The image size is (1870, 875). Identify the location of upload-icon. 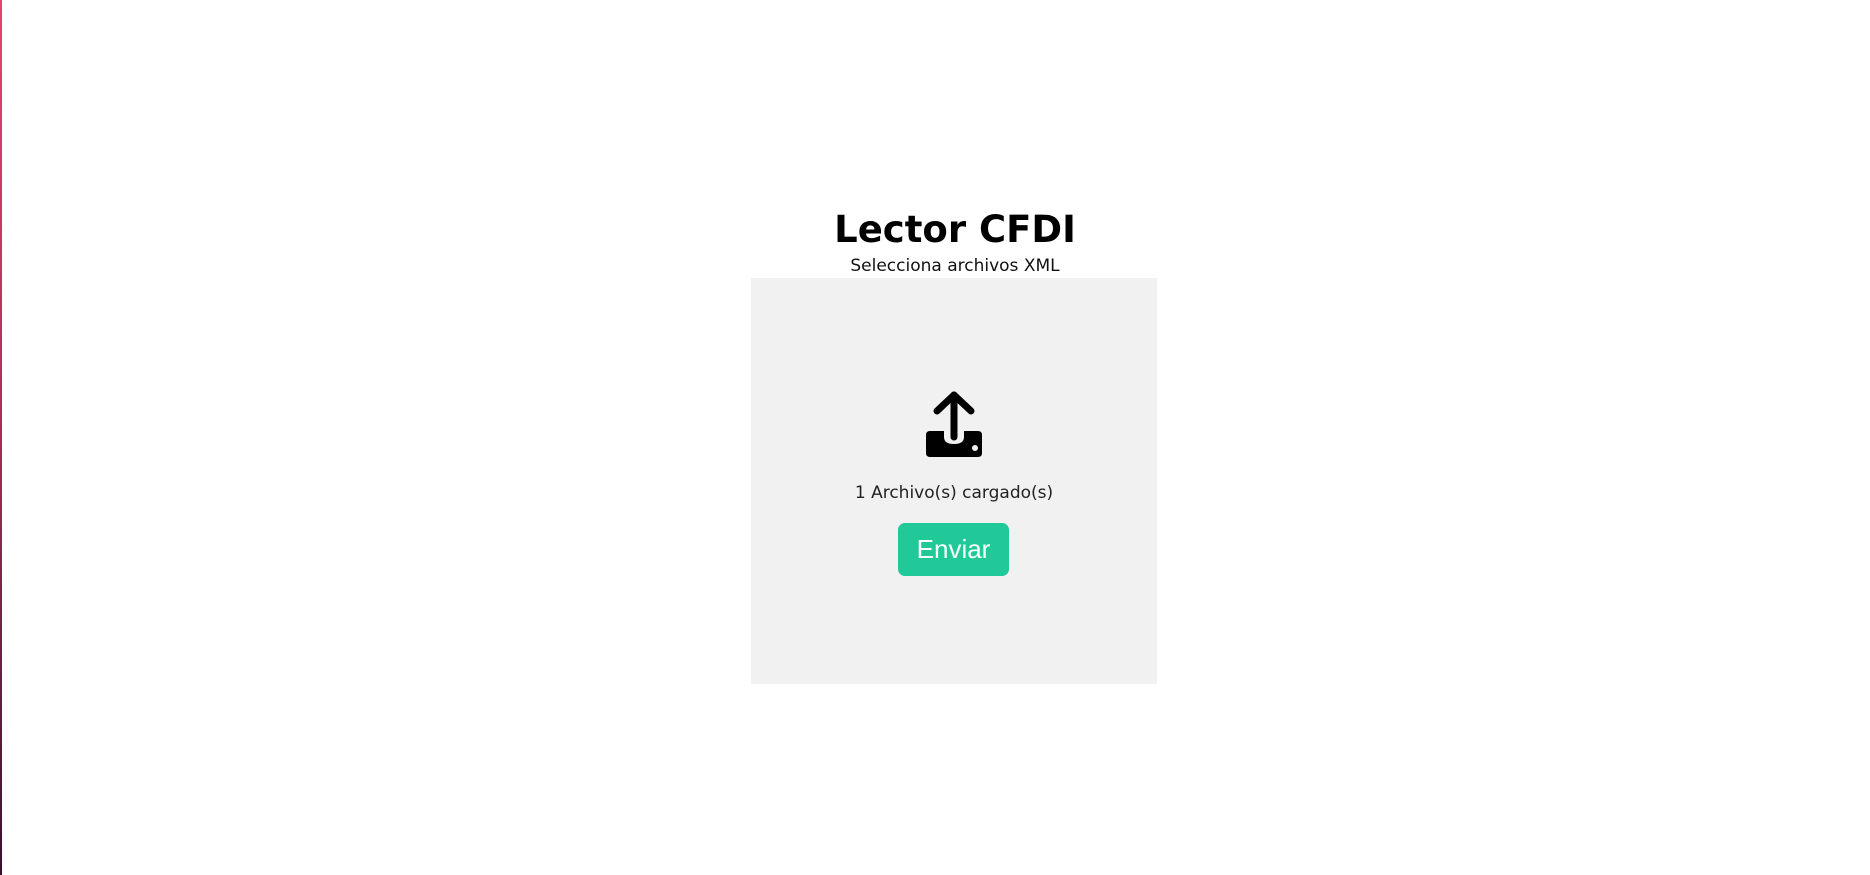
(954, 424).